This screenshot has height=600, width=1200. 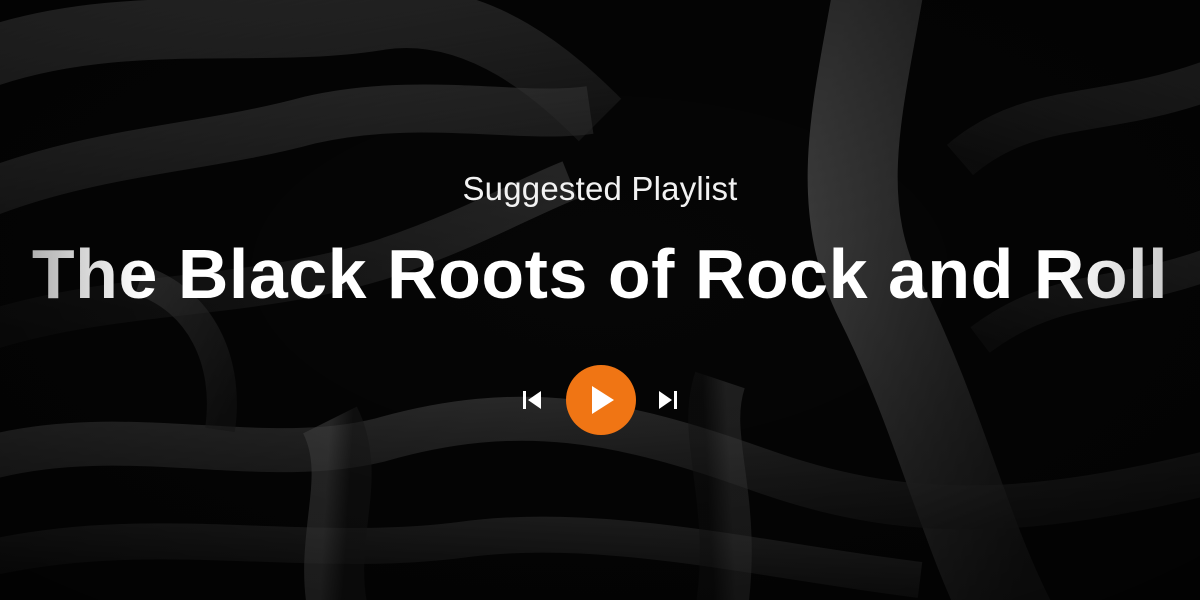 I want to click on previous-track-button, so click(x=532, y=400).